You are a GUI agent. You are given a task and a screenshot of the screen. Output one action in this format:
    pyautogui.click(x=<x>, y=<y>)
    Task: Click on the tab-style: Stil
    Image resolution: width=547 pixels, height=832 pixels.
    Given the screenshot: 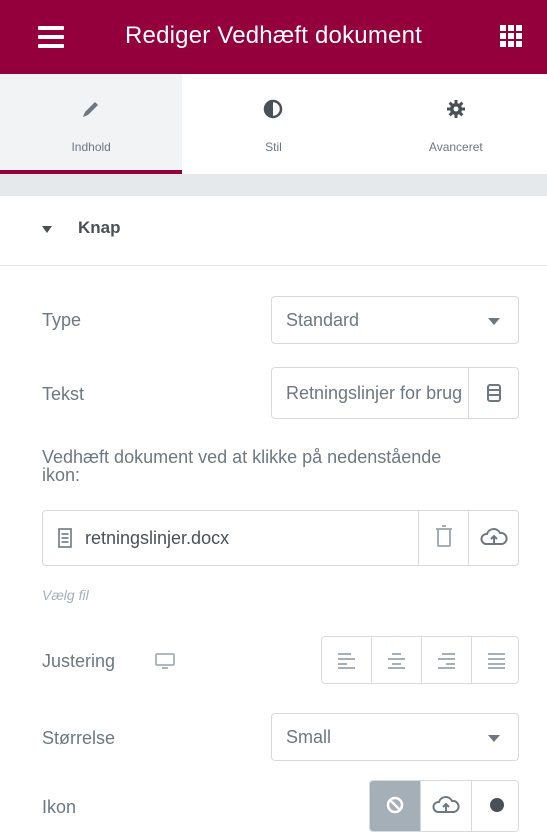 What is the action you would take?
    pyautogui.click(x=273, y=124)
    